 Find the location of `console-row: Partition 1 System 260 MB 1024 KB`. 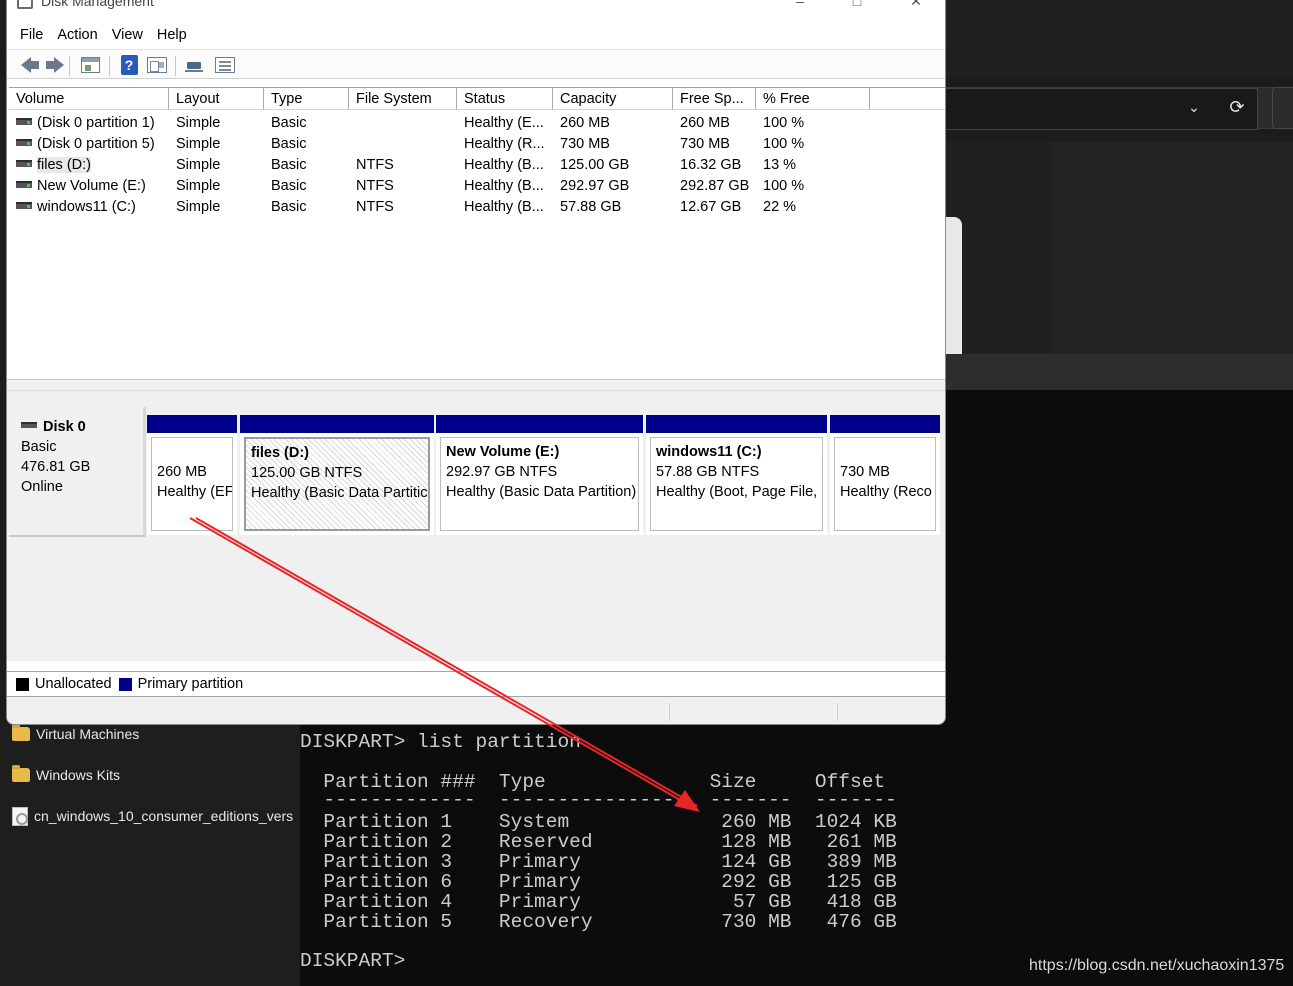

console-row: Partition 1 System 260 MB 1024 KB is located at coordinates (598, 822).